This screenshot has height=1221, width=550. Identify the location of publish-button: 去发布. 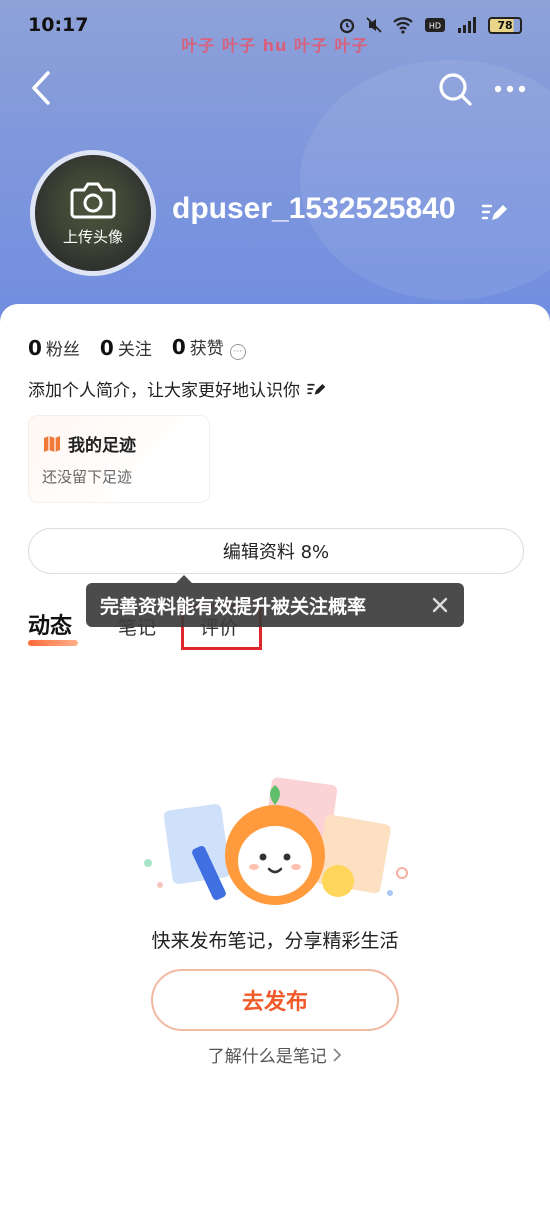
(275, 1000).